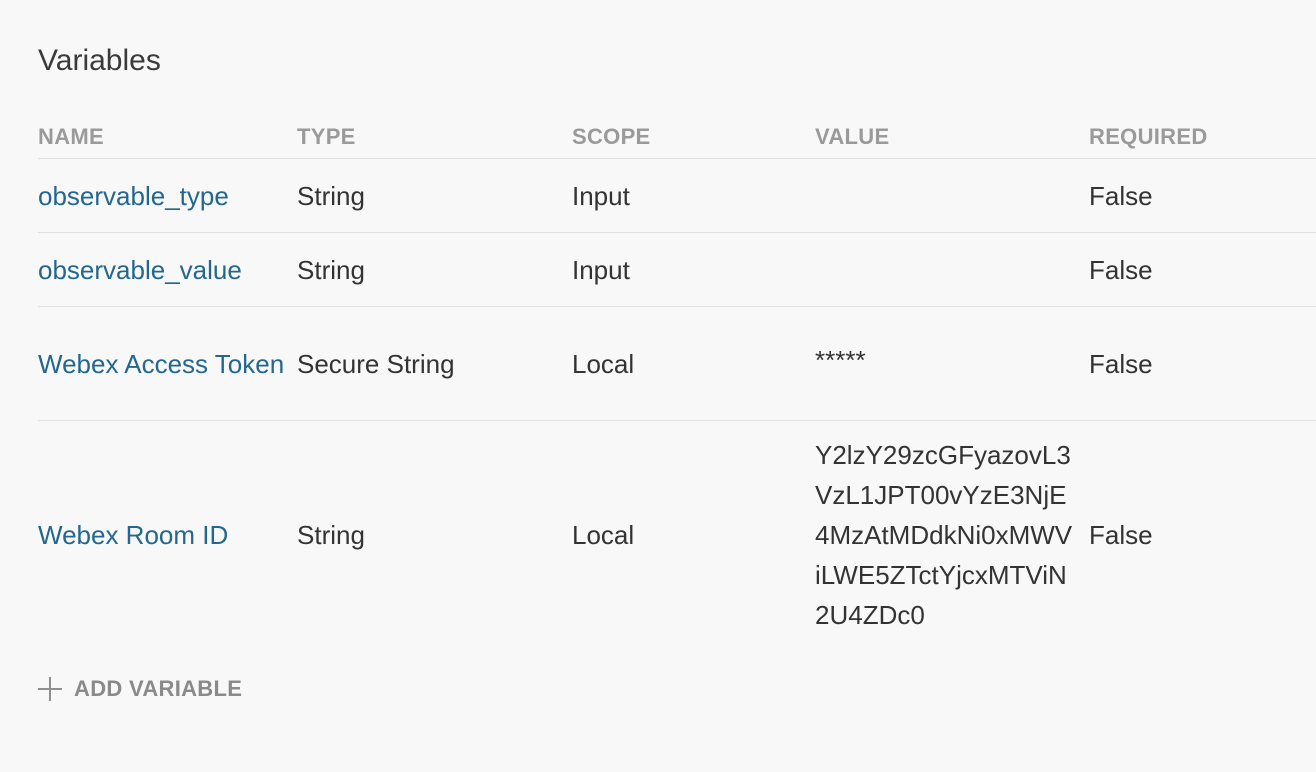 Image resolution: width=1316 pixels, height=772 pixels. I want to click on variable-type: Secure String, so click(434, 363).